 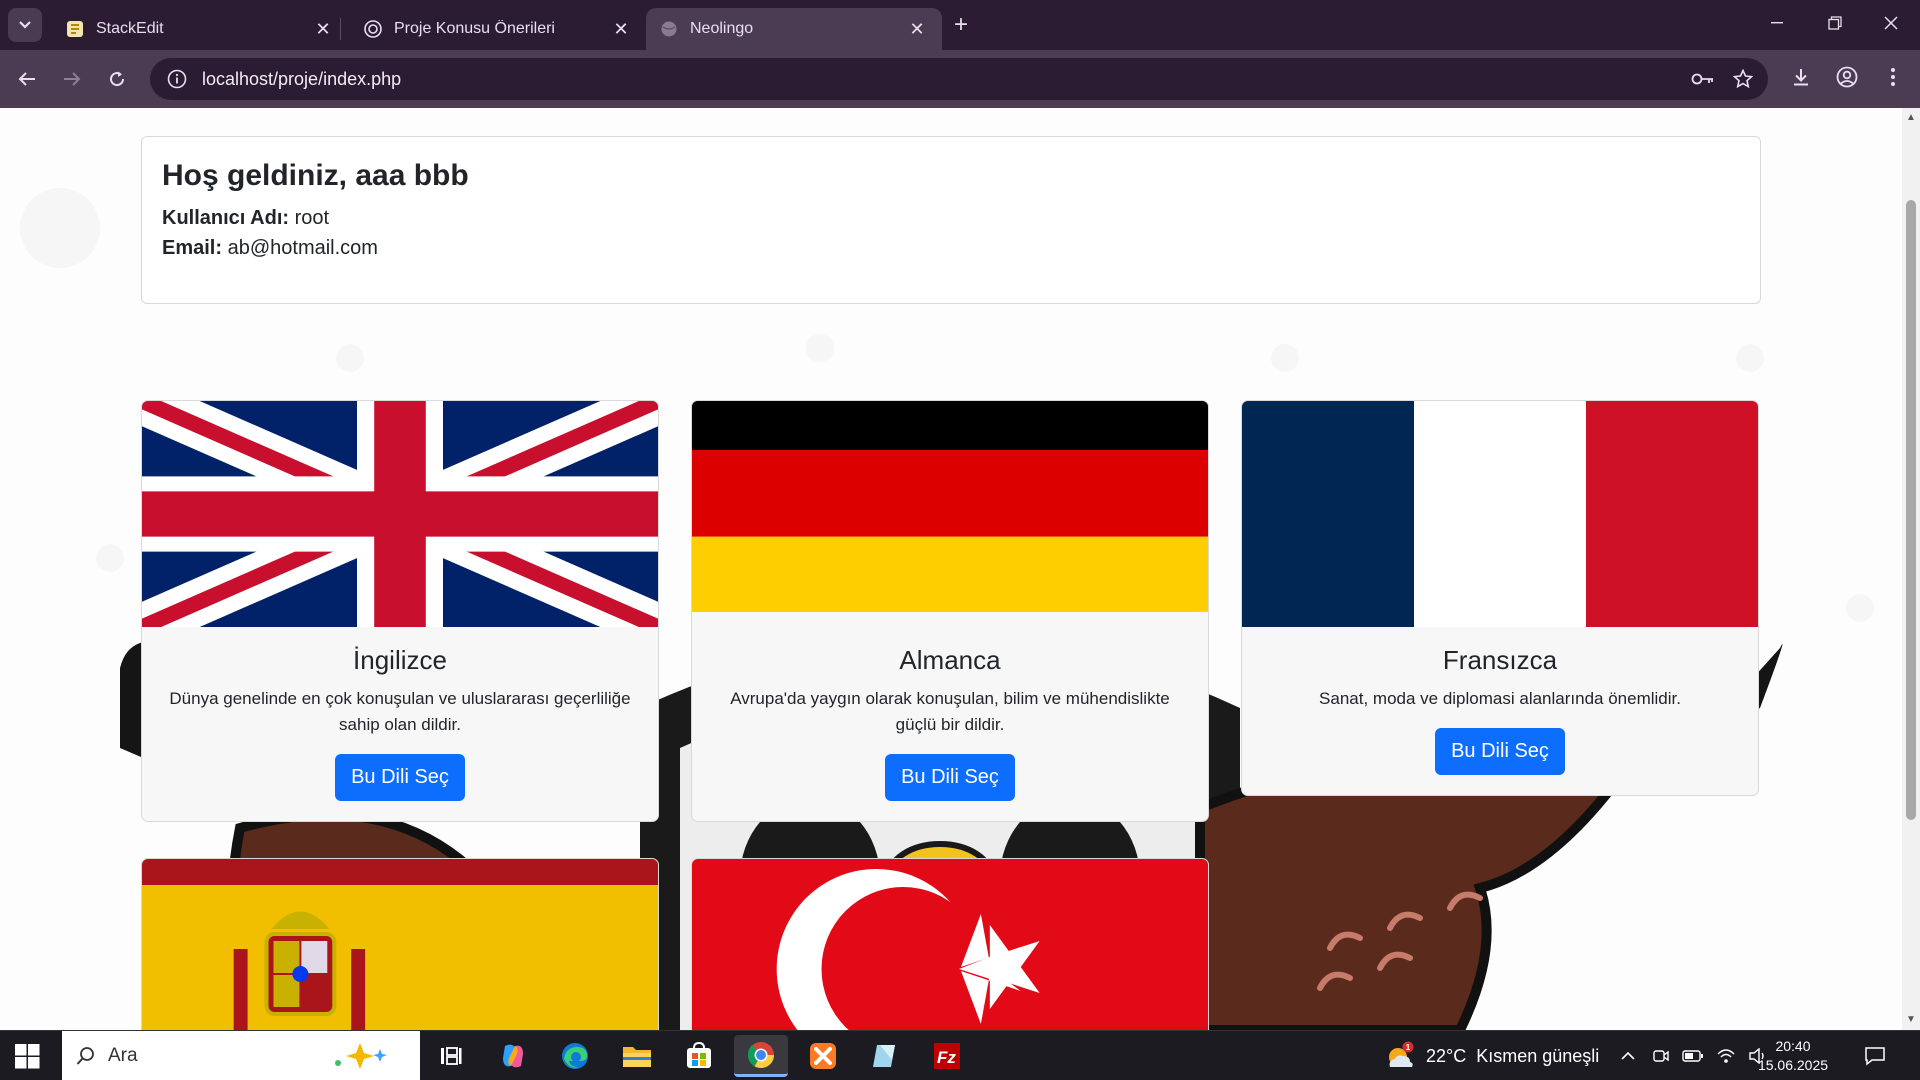 I want to click on tab-stackedit: StackEdit ✕, so click(x=200, y=29).